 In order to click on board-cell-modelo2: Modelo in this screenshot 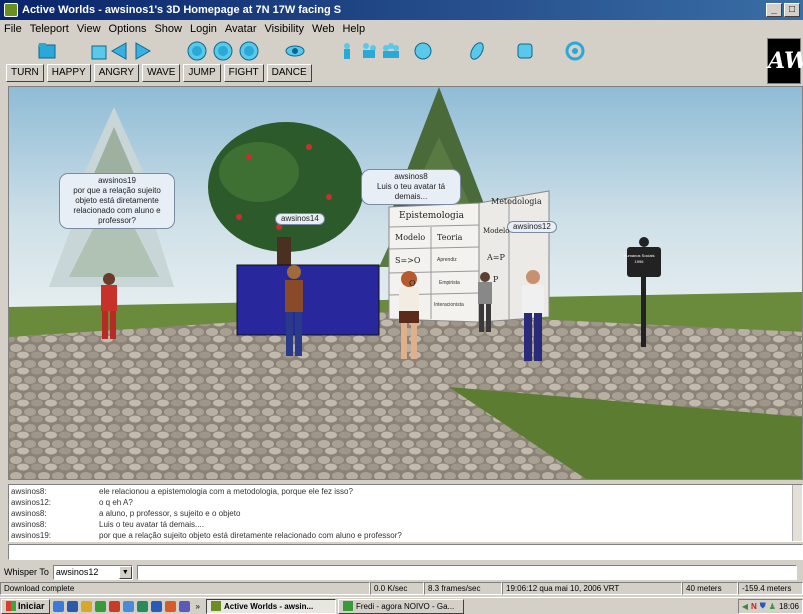, I will do `click(496, 231)`.